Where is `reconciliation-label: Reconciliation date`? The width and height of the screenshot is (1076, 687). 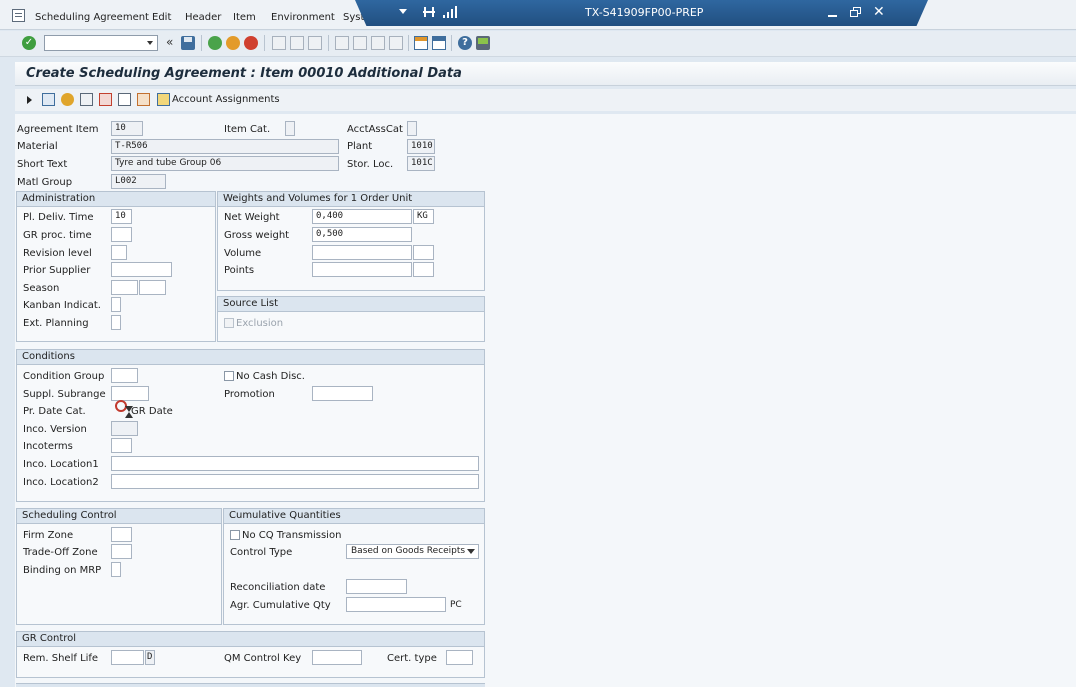 reconciliation-label: Reconciliation date is located at coordinates (278, 587).